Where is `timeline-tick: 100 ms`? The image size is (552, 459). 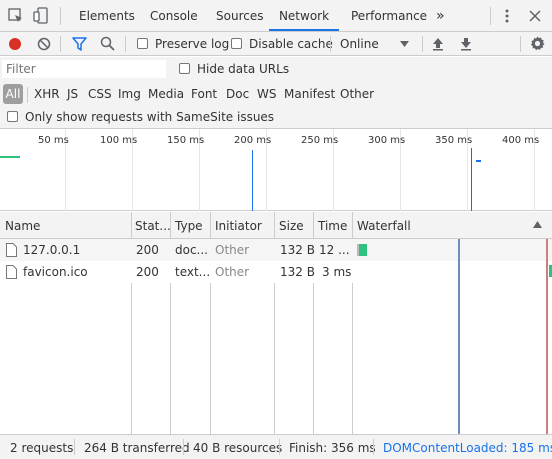
timeline-tick: 100 ms is located at coordinates (119, 140).